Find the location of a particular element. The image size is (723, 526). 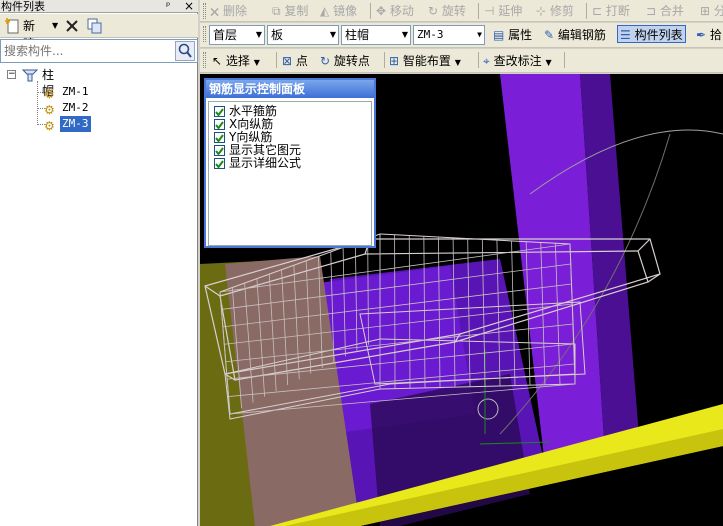

panel-title: 构件列表 is located at coordinates (23, 6).